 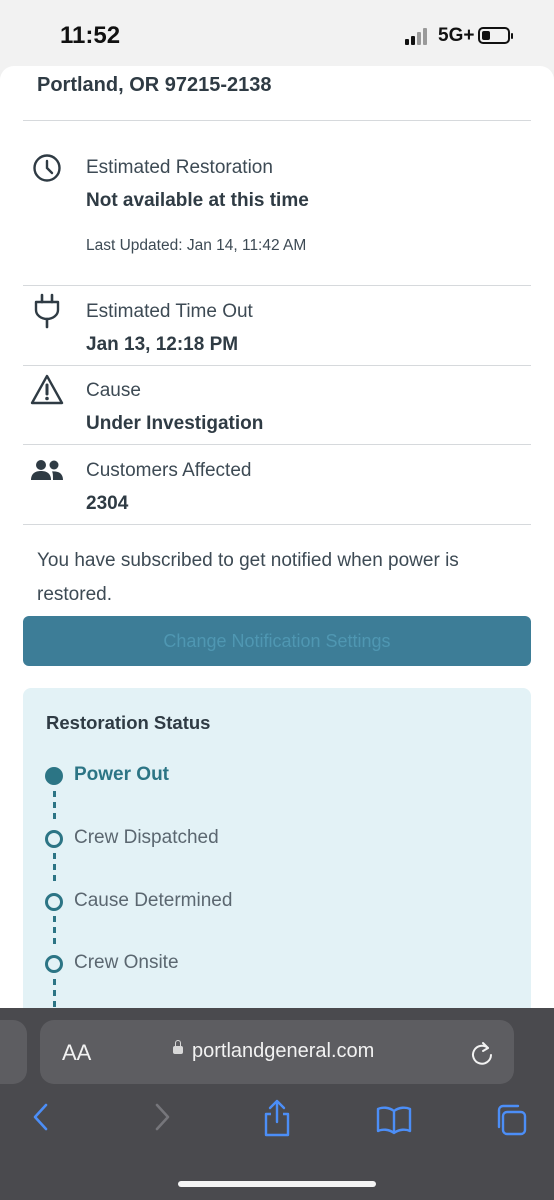 I want to click on back-icon, so click(x=41, y=1117).